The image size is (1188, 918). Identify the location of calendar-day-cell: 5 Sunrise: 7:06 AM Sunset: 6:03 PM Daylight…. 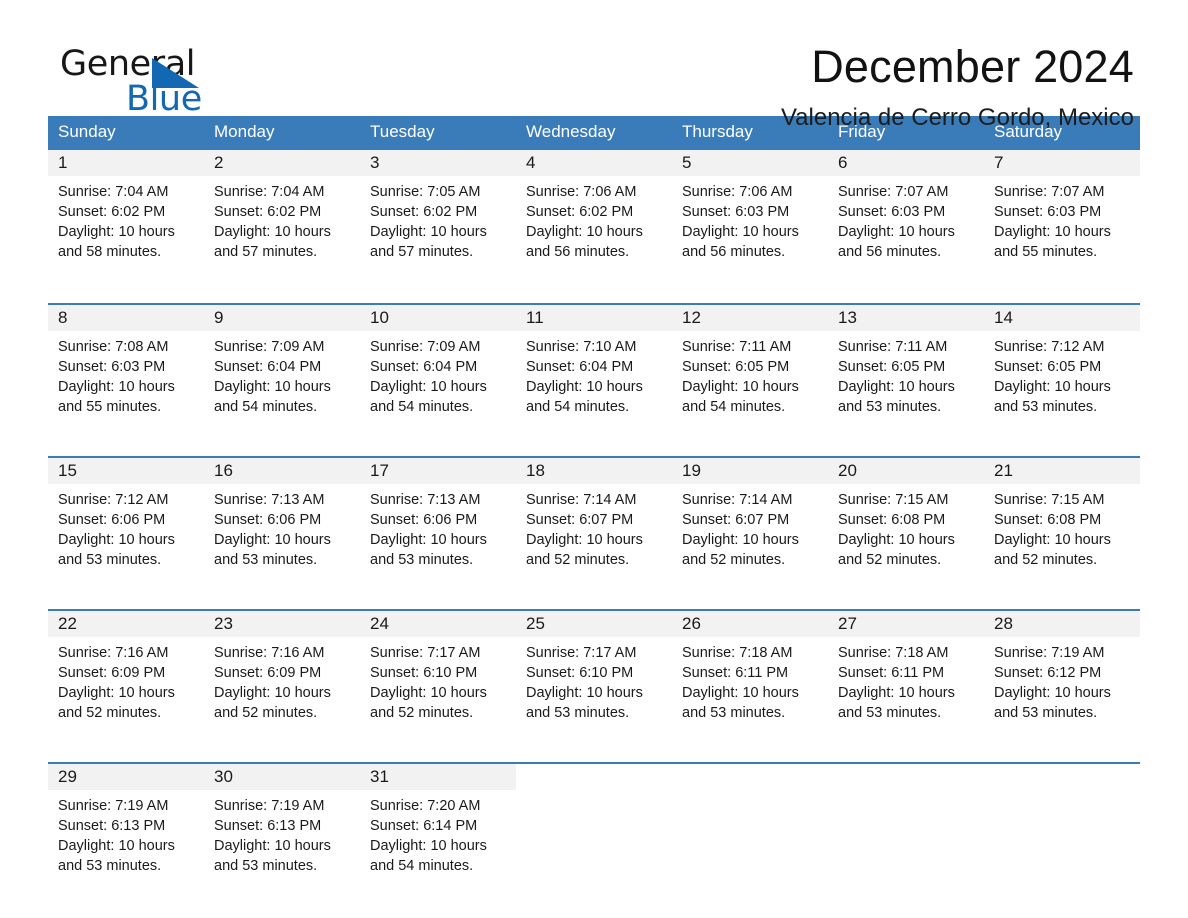
(750, 217).